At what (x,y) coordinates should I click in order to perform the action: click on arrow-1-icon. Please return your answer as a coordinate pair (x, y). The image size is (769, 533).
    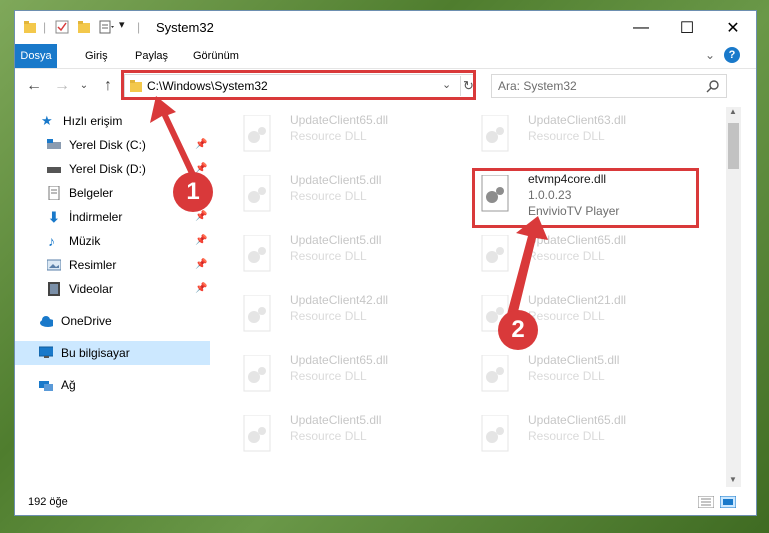
    Looking at the image, I should click on (173, 136).